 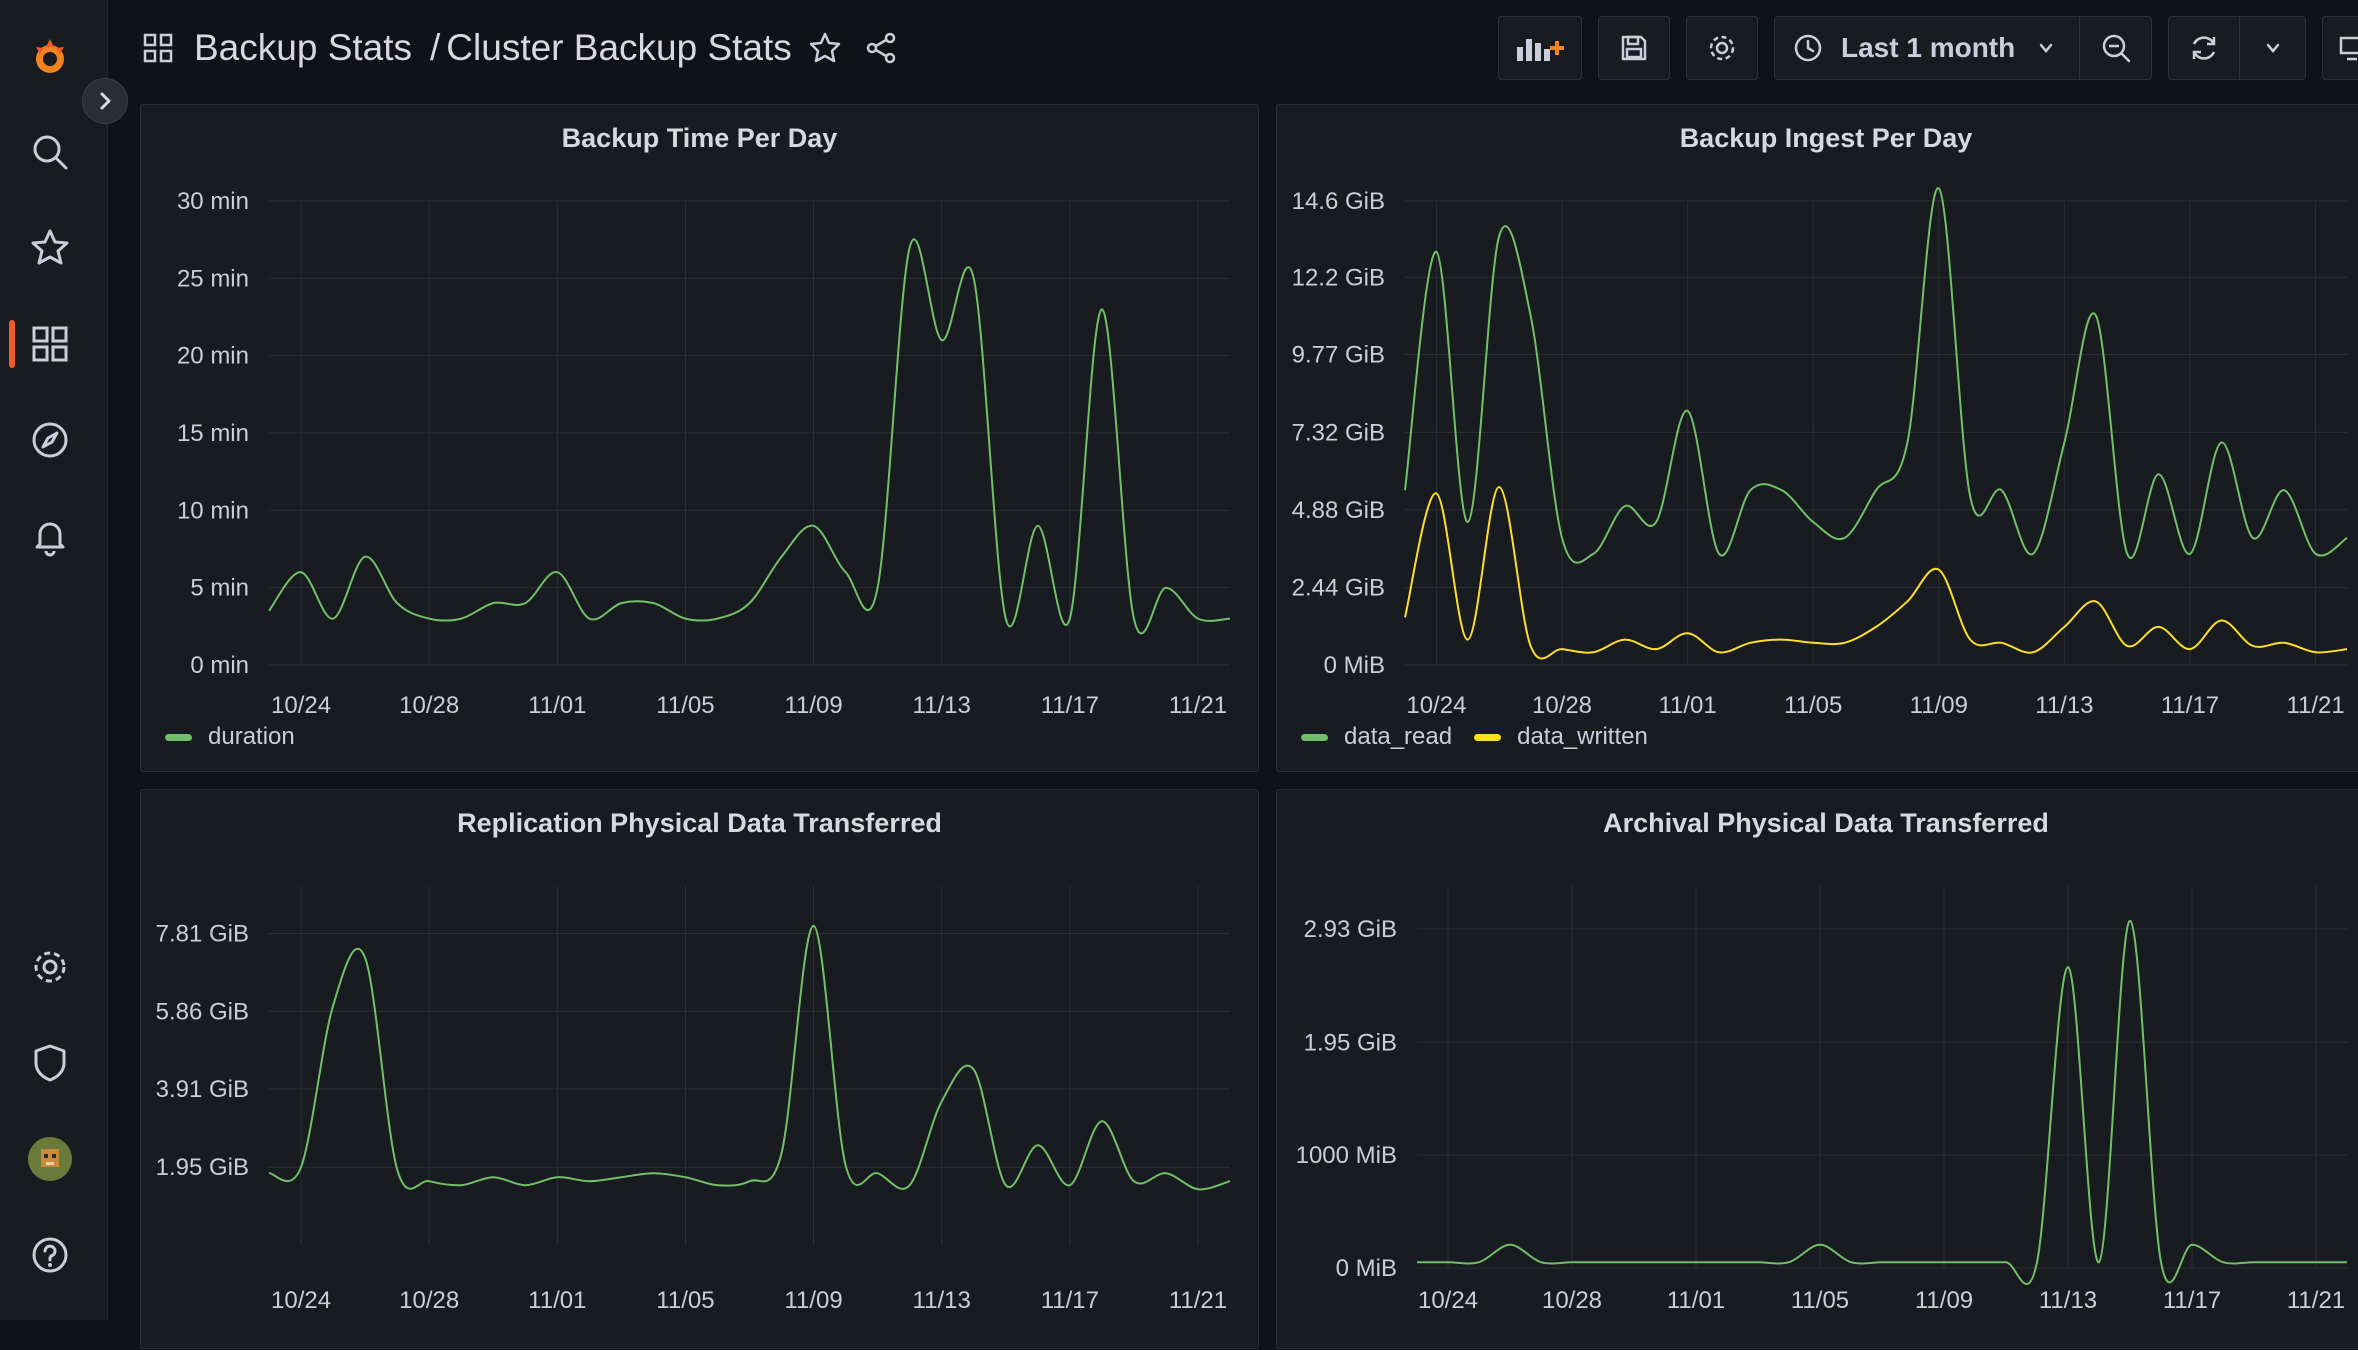 I want to click on y-tick-label: 5.86 GiB, so click(x=202, y=1011).